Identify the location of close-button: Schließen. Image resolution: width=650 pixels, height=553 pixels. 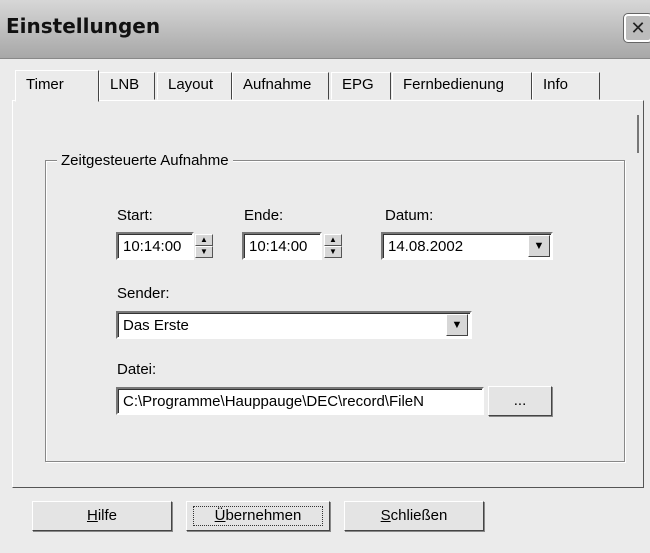
(414, 516).